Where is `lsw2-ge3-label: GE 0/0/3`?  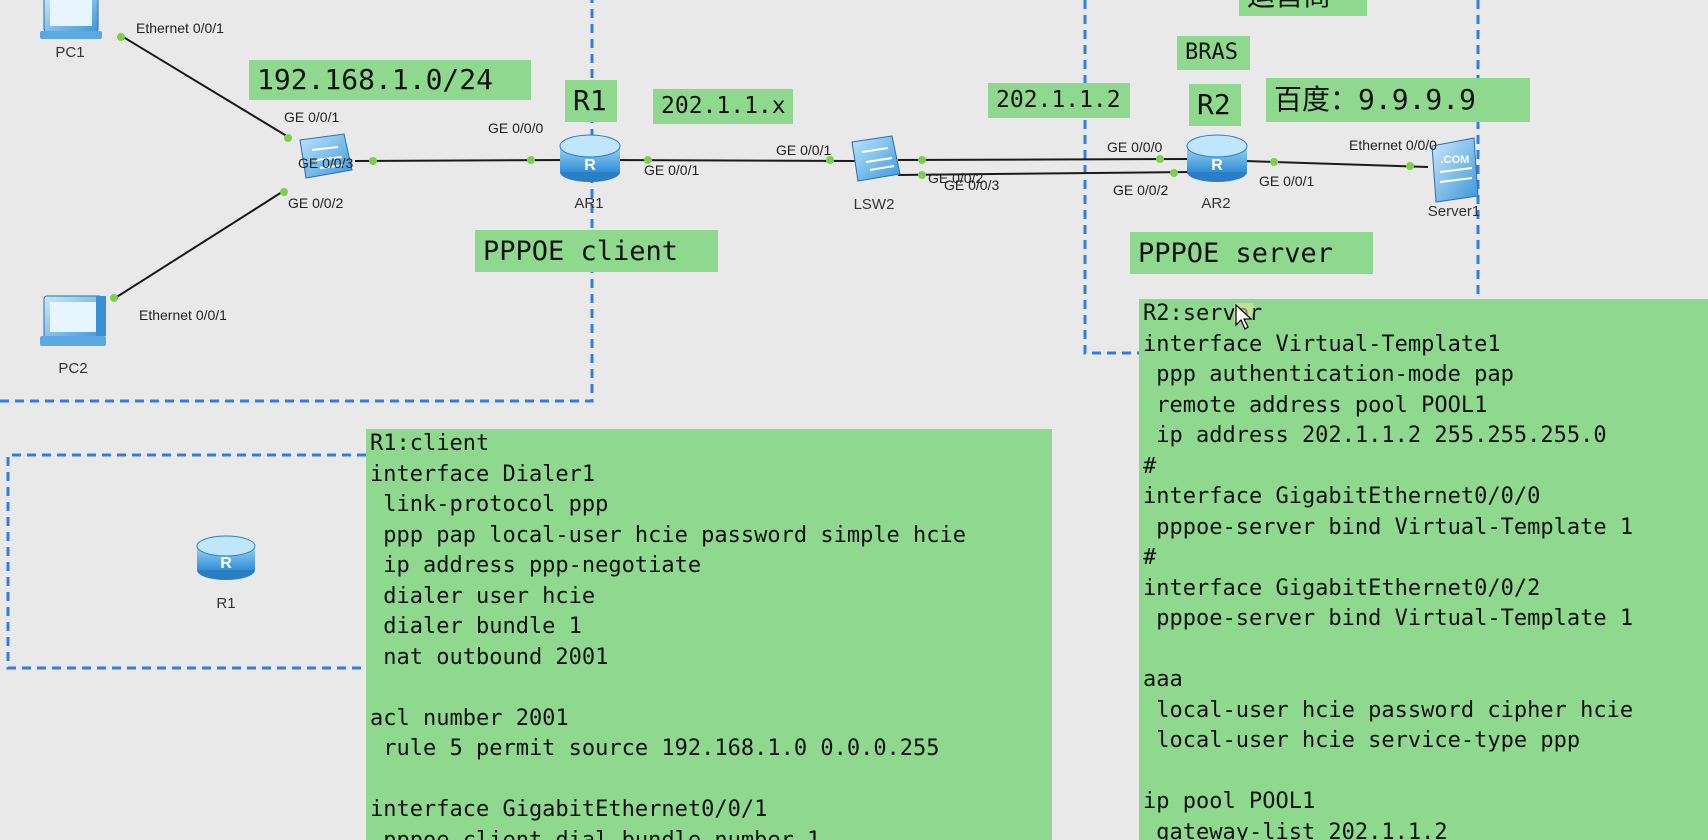
lsw2-ge3-label: GE 0/0/3 is located at coordinates (971, 185).